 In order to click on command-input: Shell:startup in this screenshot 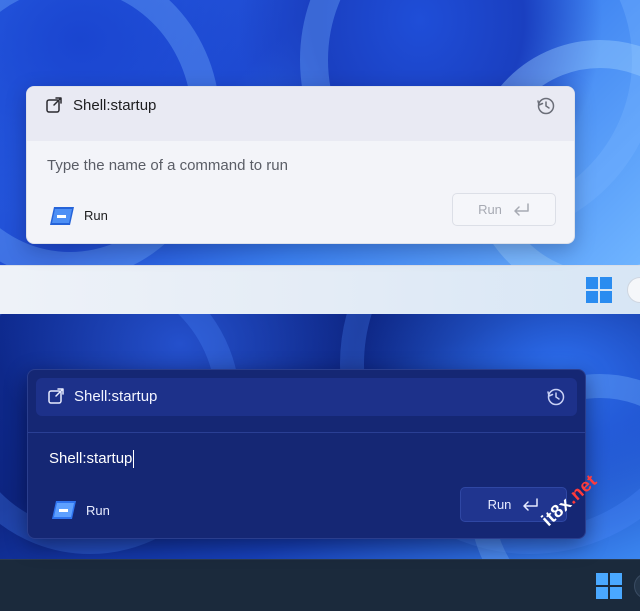, I will do `click(299, 461)`.